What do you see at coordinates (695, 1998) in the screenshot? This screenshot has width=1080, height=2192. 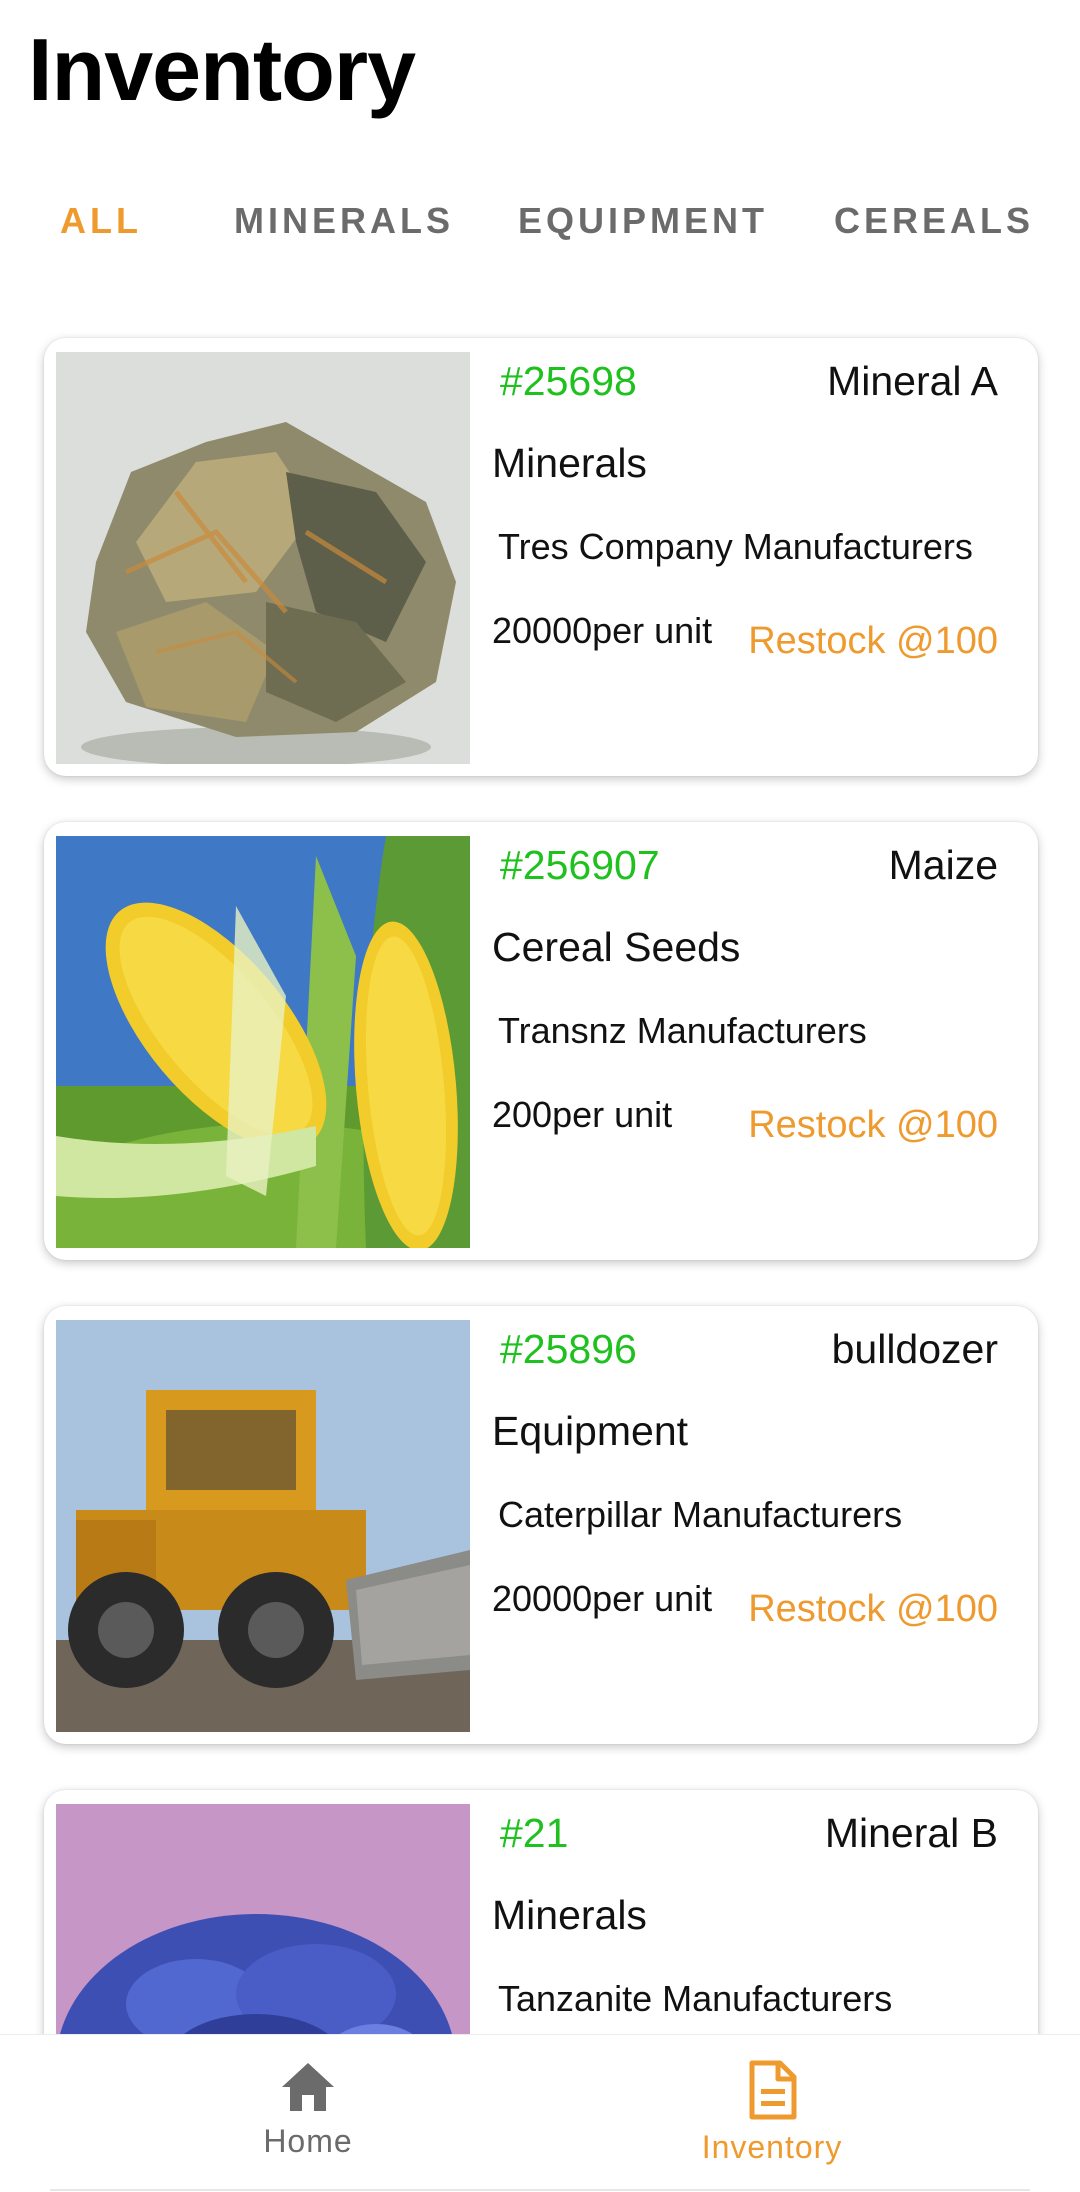 I see `item-manufacturer: Tanzanite Manufacturers` at bounding box center [695, 1998].